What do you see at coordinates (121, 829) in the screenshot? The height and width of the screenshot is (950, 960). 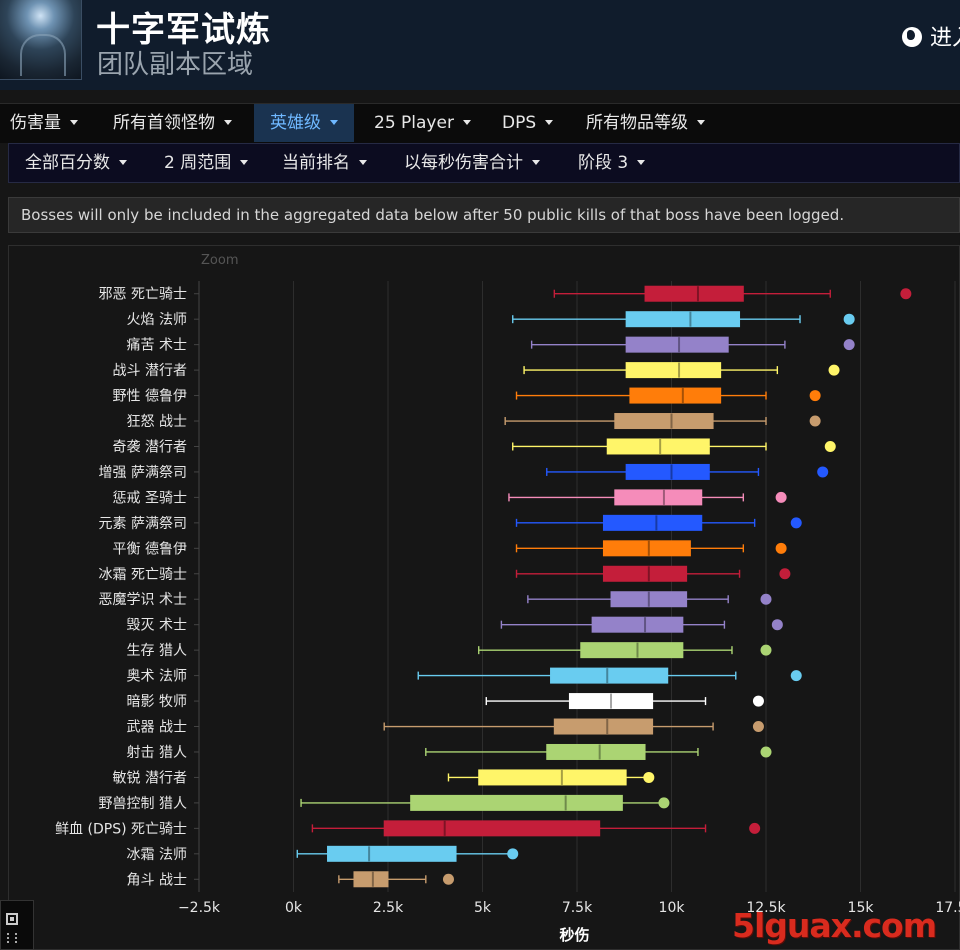 I see `category-label: 鲜血 (DPS) 死亡骑士` at bounding box center [121, 829].